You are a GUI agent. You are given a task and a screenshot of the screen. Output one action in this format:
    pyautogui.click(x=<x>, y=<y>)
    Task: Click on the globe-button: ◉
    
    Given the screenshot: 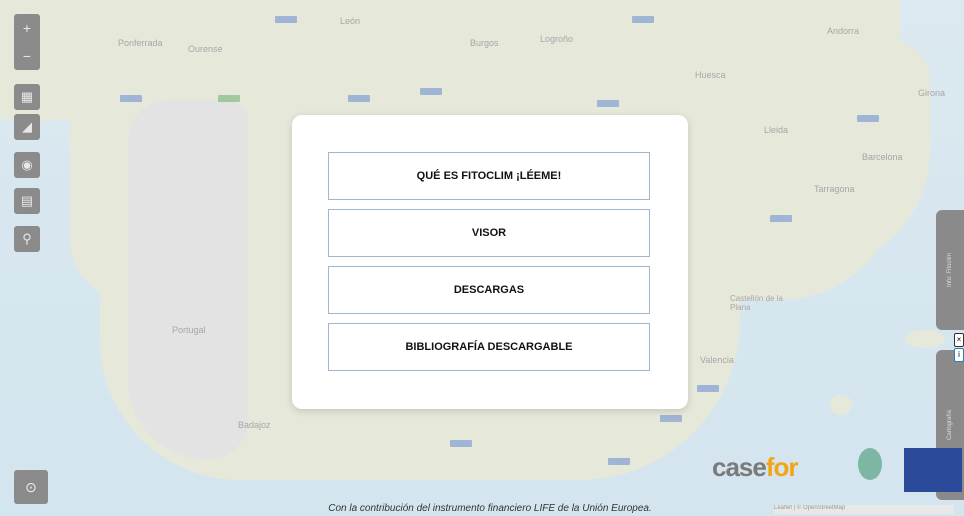 What is the action you would take?
    pyautogui.click(x=27, y=165)
    